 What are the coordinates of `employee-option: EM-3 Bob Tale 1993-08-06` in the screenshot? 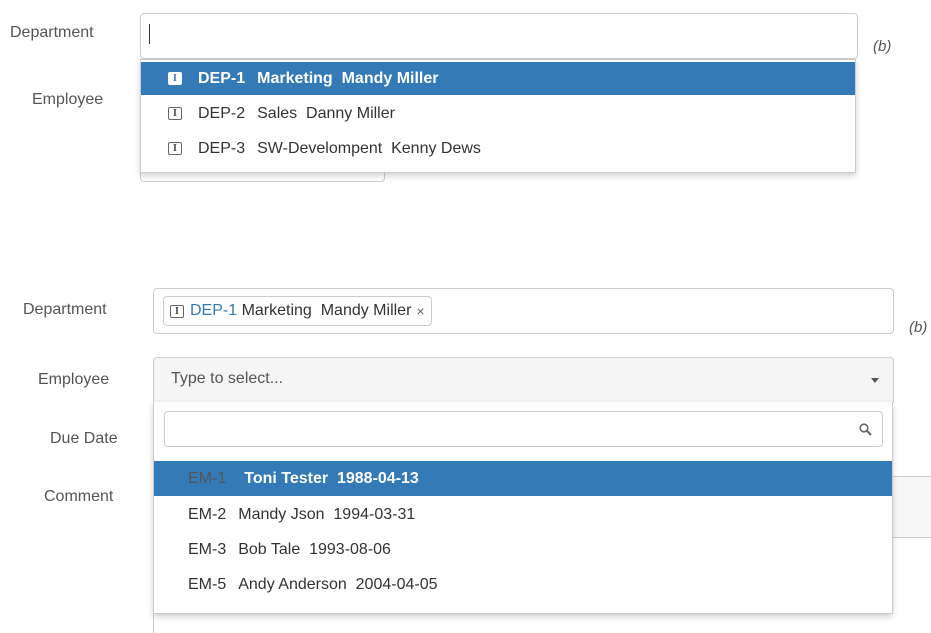 It's located at (523, 549).